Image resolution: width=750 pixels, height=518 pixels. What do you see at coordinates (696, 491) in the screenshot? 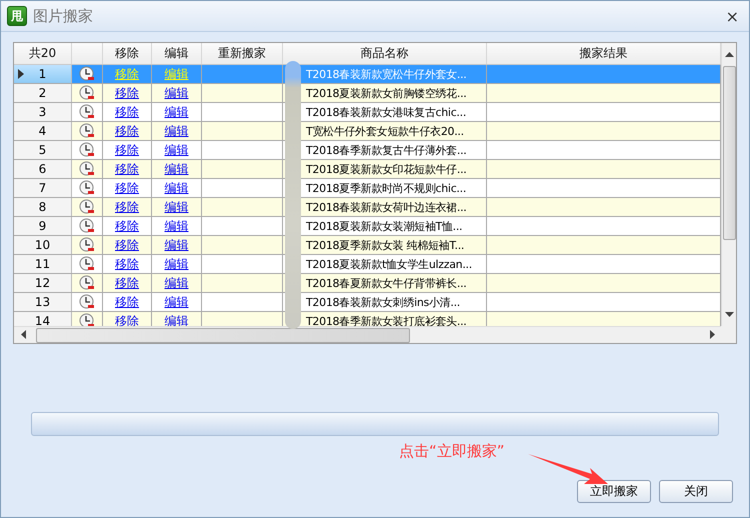
I see `close-dialog-button: 关闭` at bounding box center [696, 491].